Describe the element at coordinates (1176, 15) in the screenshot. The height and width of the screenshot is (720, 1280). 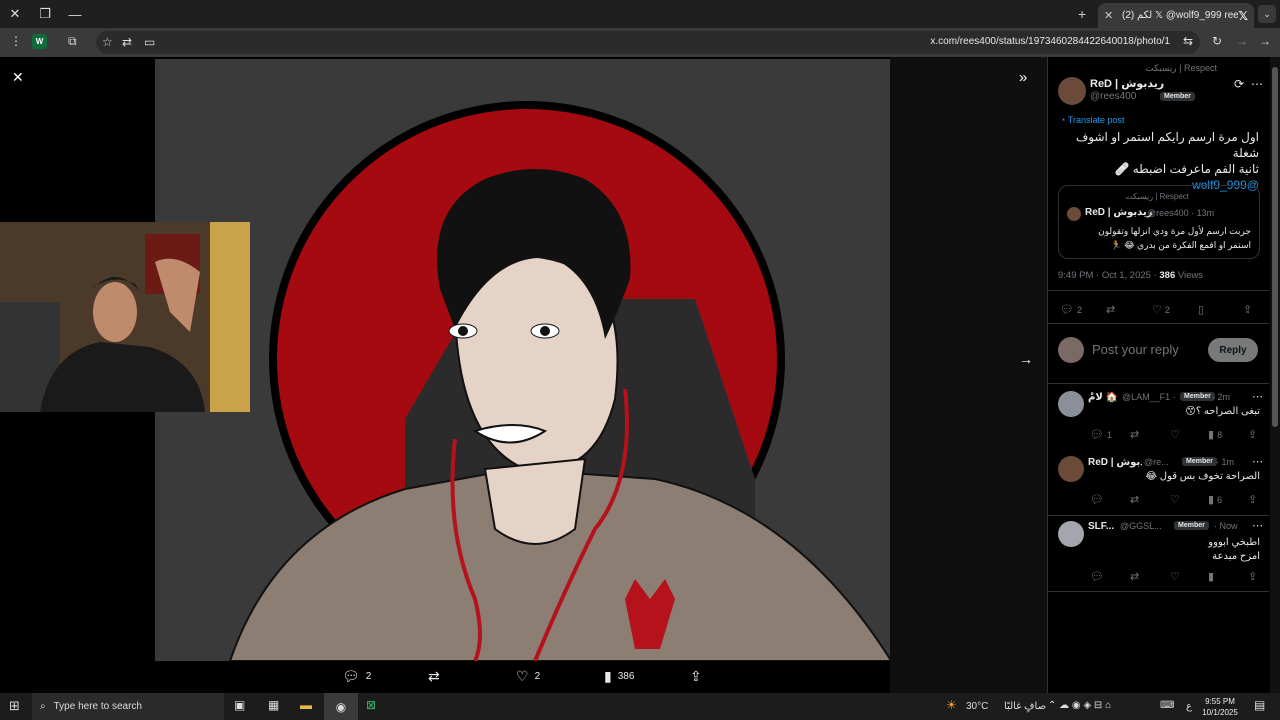
I see `browser-tab: ✕ (2) لكم 𝕏 @wolf9_999 rees400 𝕏` at that location.